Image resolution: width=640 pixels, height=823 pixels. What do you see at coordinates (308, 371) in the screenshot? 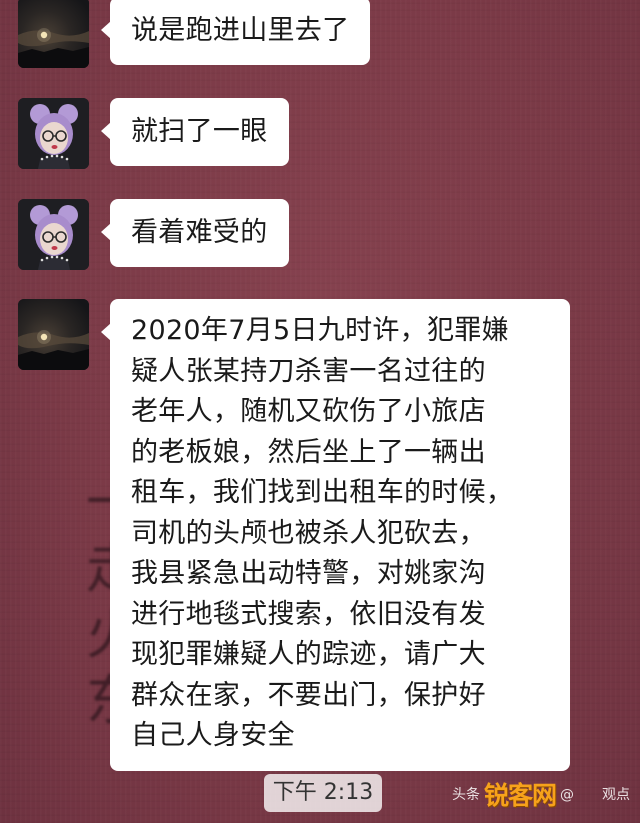
I see `message-line: 疑人张某持刀杀害一名过往的` at bounding box center [308, 371].